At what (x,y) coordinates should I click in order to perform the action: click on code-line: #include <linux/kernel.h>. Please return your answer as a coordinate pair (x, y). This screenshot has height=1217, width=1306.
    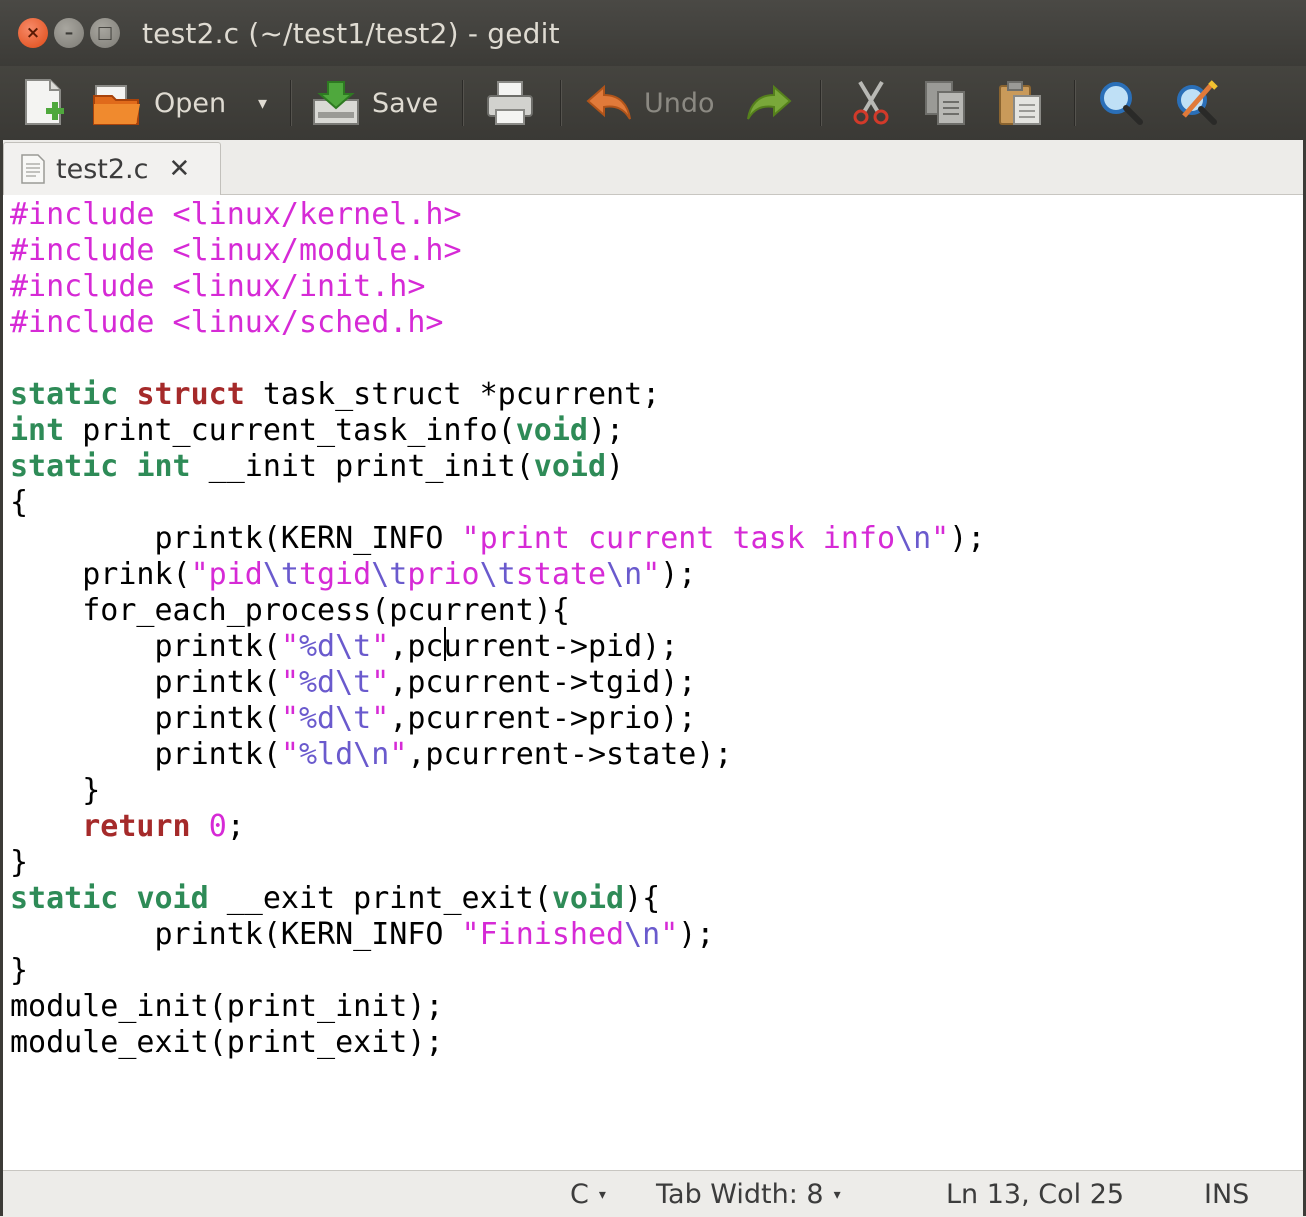
    Looking at the image, I should click on (497, 215).